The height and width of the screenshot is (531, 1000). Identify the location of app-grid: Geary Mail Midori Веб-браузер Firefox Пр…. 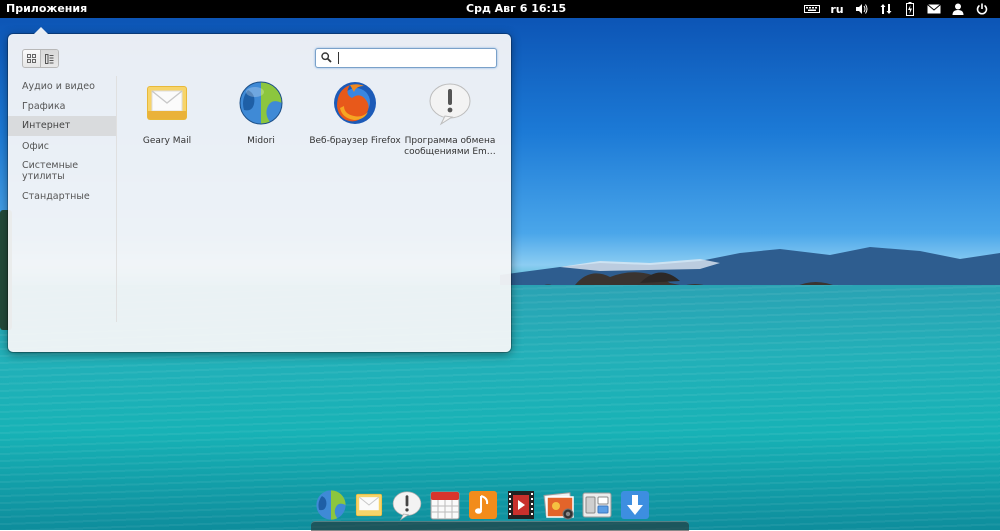
(312, 145).